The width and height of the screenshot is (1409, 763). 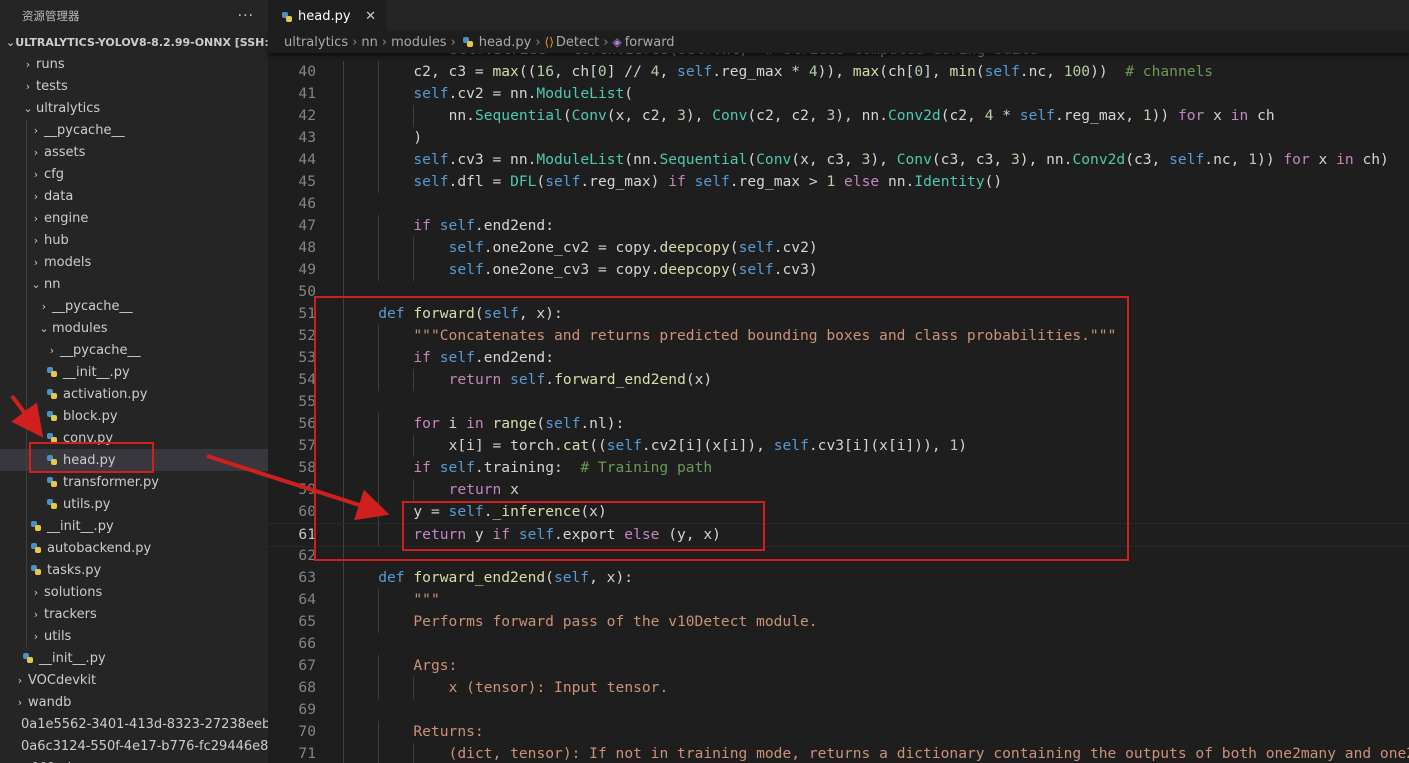 What do you see at coordinates (134, 152) in the screenshot?
I see `tree-folder: › assets` at bounding box center [134, 152].